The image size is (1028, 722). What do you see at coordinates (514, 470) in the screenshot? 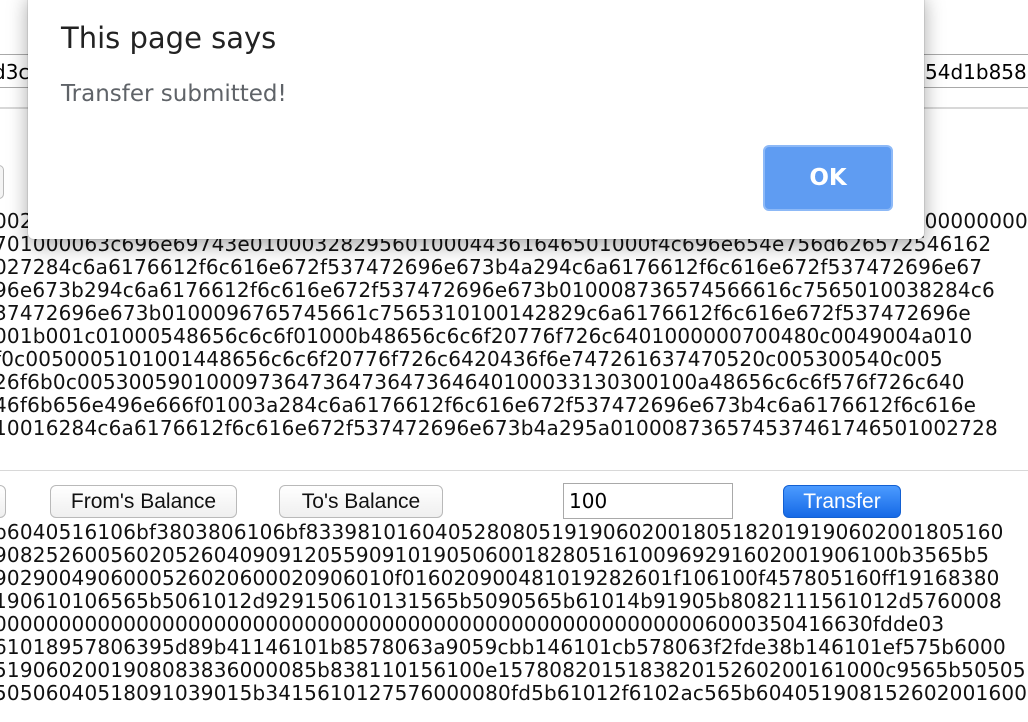
I see `controls-divider` at bounding box center [514, 470].